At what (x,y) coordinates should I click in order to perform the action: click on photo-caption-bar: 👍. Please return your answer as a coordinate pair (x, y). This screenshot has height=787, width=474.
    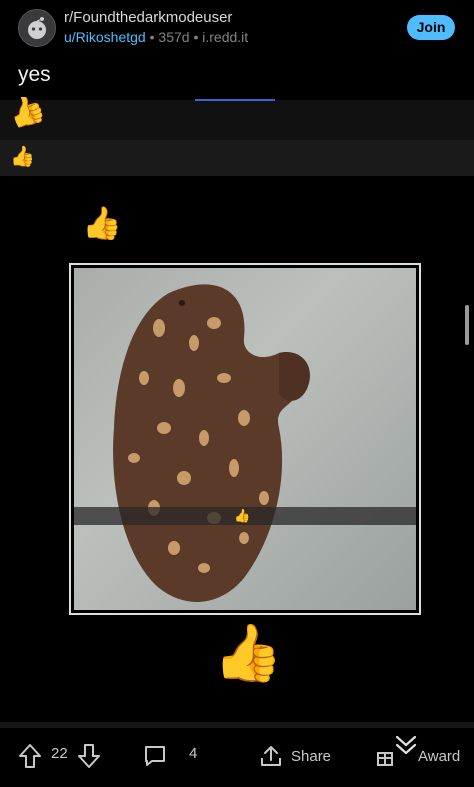
    Looking at the image, I should click on (245, 516).